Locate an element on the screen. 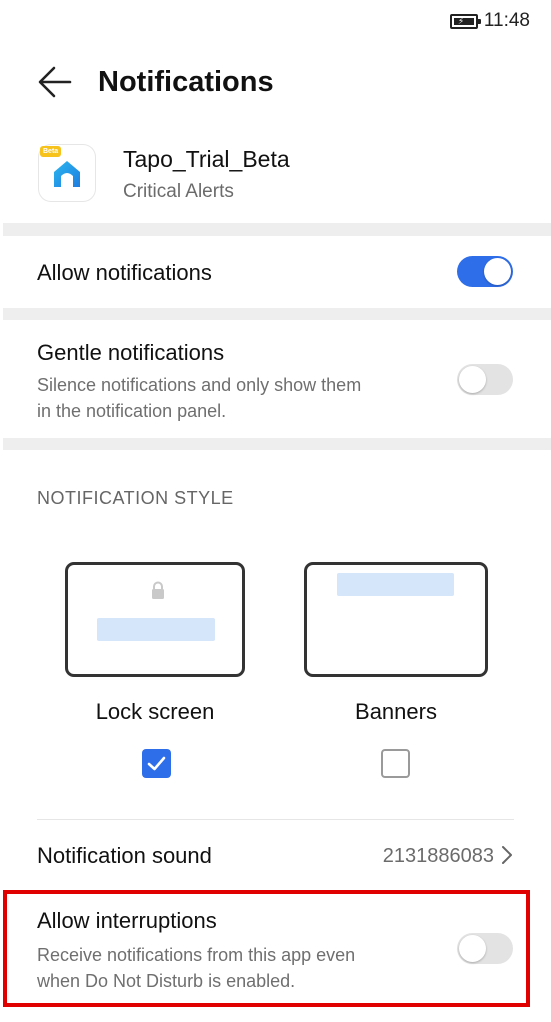 Image resolution: width=551 pixels, height=1022 pixels. banner-notification-bar is located at coordinates (395, 584).